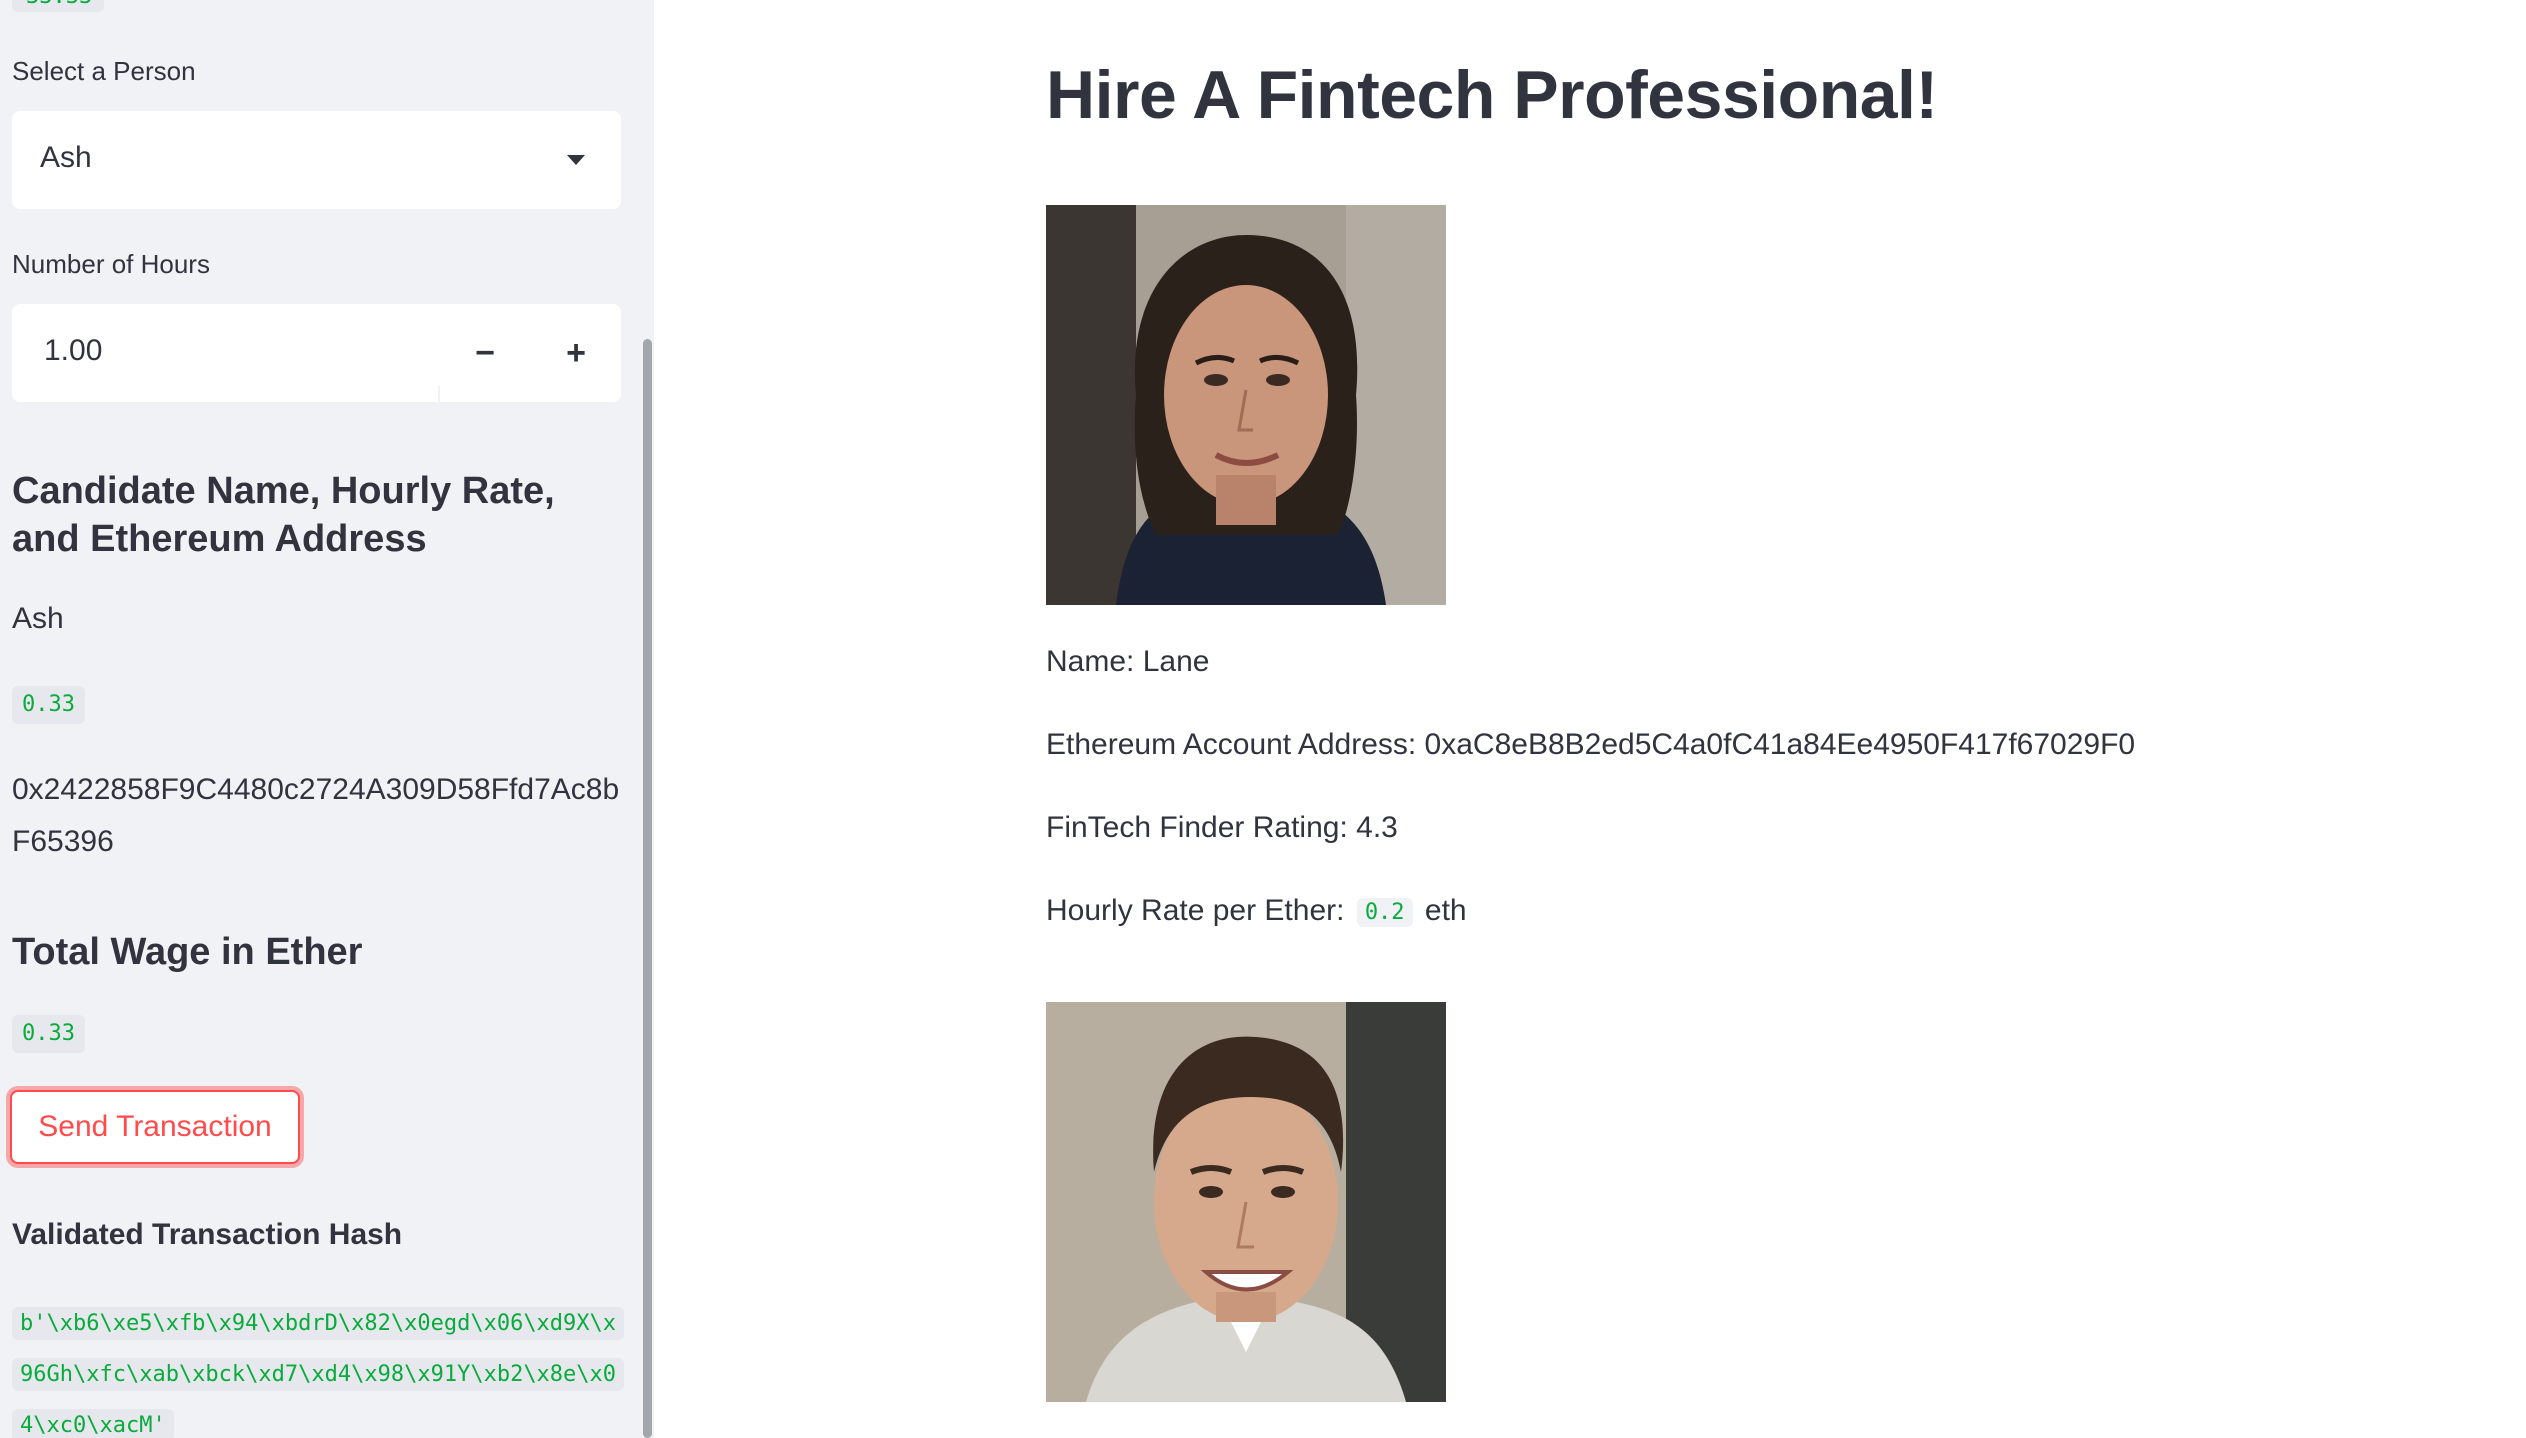  Describe the element at coordinates (576, 160) in the screenshot. I see `chevron-down-icon` at that location.